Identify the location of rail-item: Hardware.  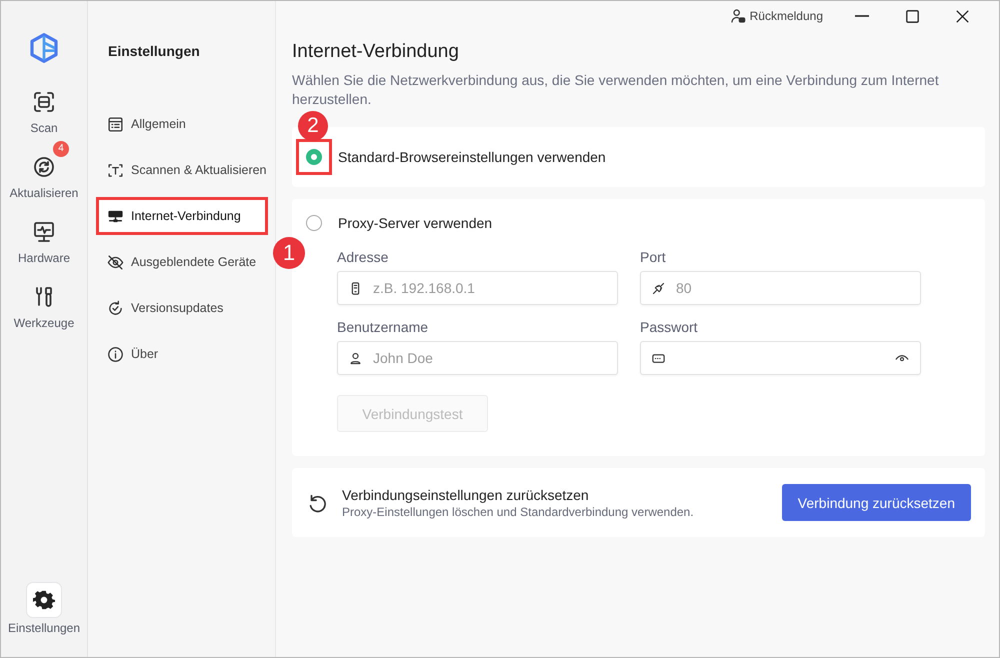
(44, 236).